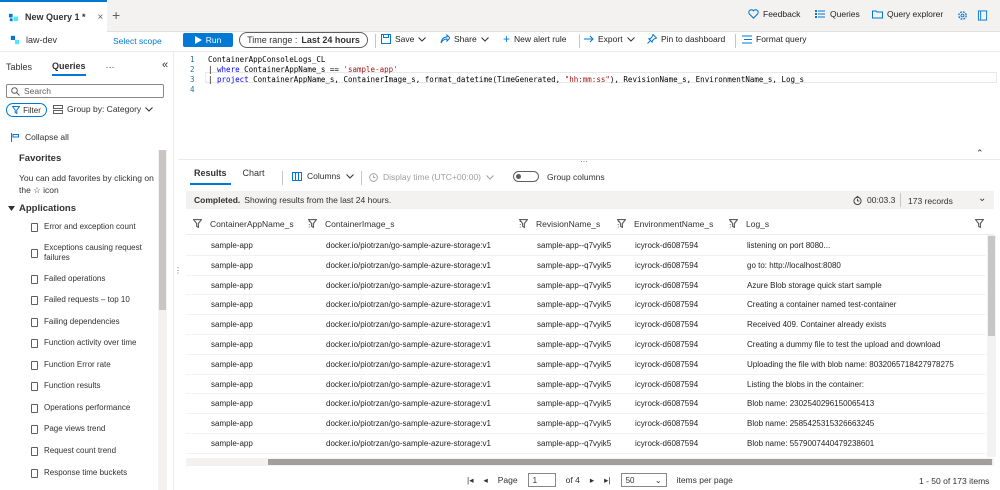  Describe the element at coordinates (93, 451) in the screenshot. I see `query-item: Request count trend` at that location.